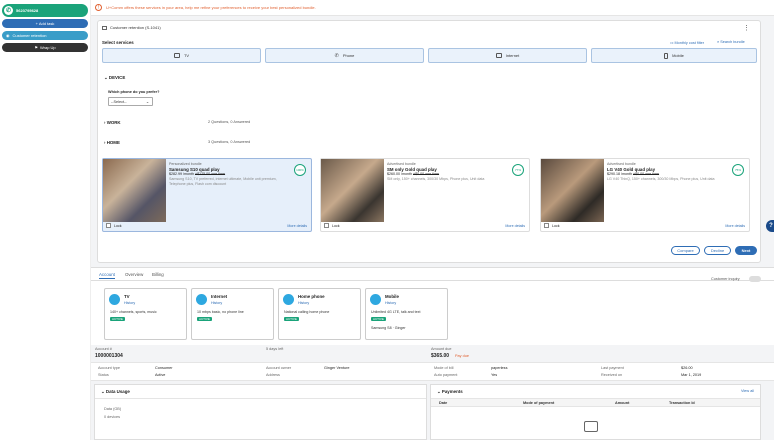 This screenshot has width=774, height=440. I want to click on tab-overview: Overview, so click(134, 274).